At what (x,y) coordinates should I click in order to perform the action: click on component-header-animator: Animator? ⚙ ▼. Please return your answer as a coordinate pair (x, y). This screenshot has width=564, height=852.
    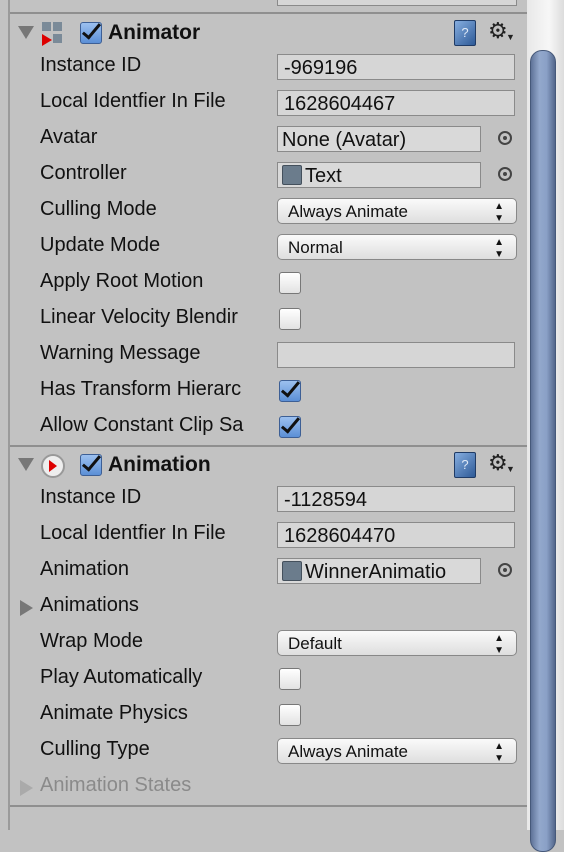
    Looking at the image, I should click on (268, 33).